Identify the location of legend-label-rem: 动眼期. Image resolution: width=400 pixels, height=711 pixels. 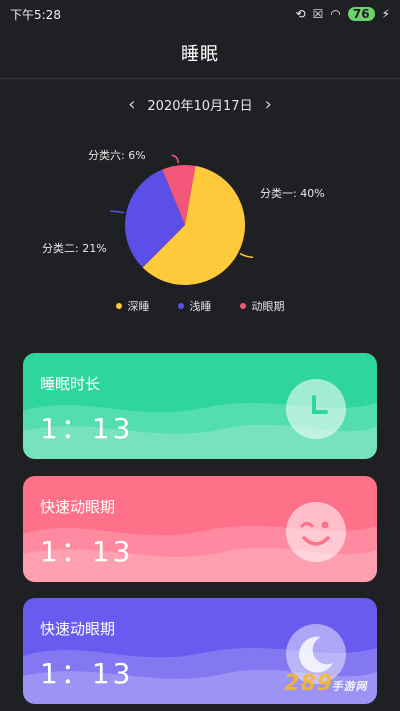
(268, 306).